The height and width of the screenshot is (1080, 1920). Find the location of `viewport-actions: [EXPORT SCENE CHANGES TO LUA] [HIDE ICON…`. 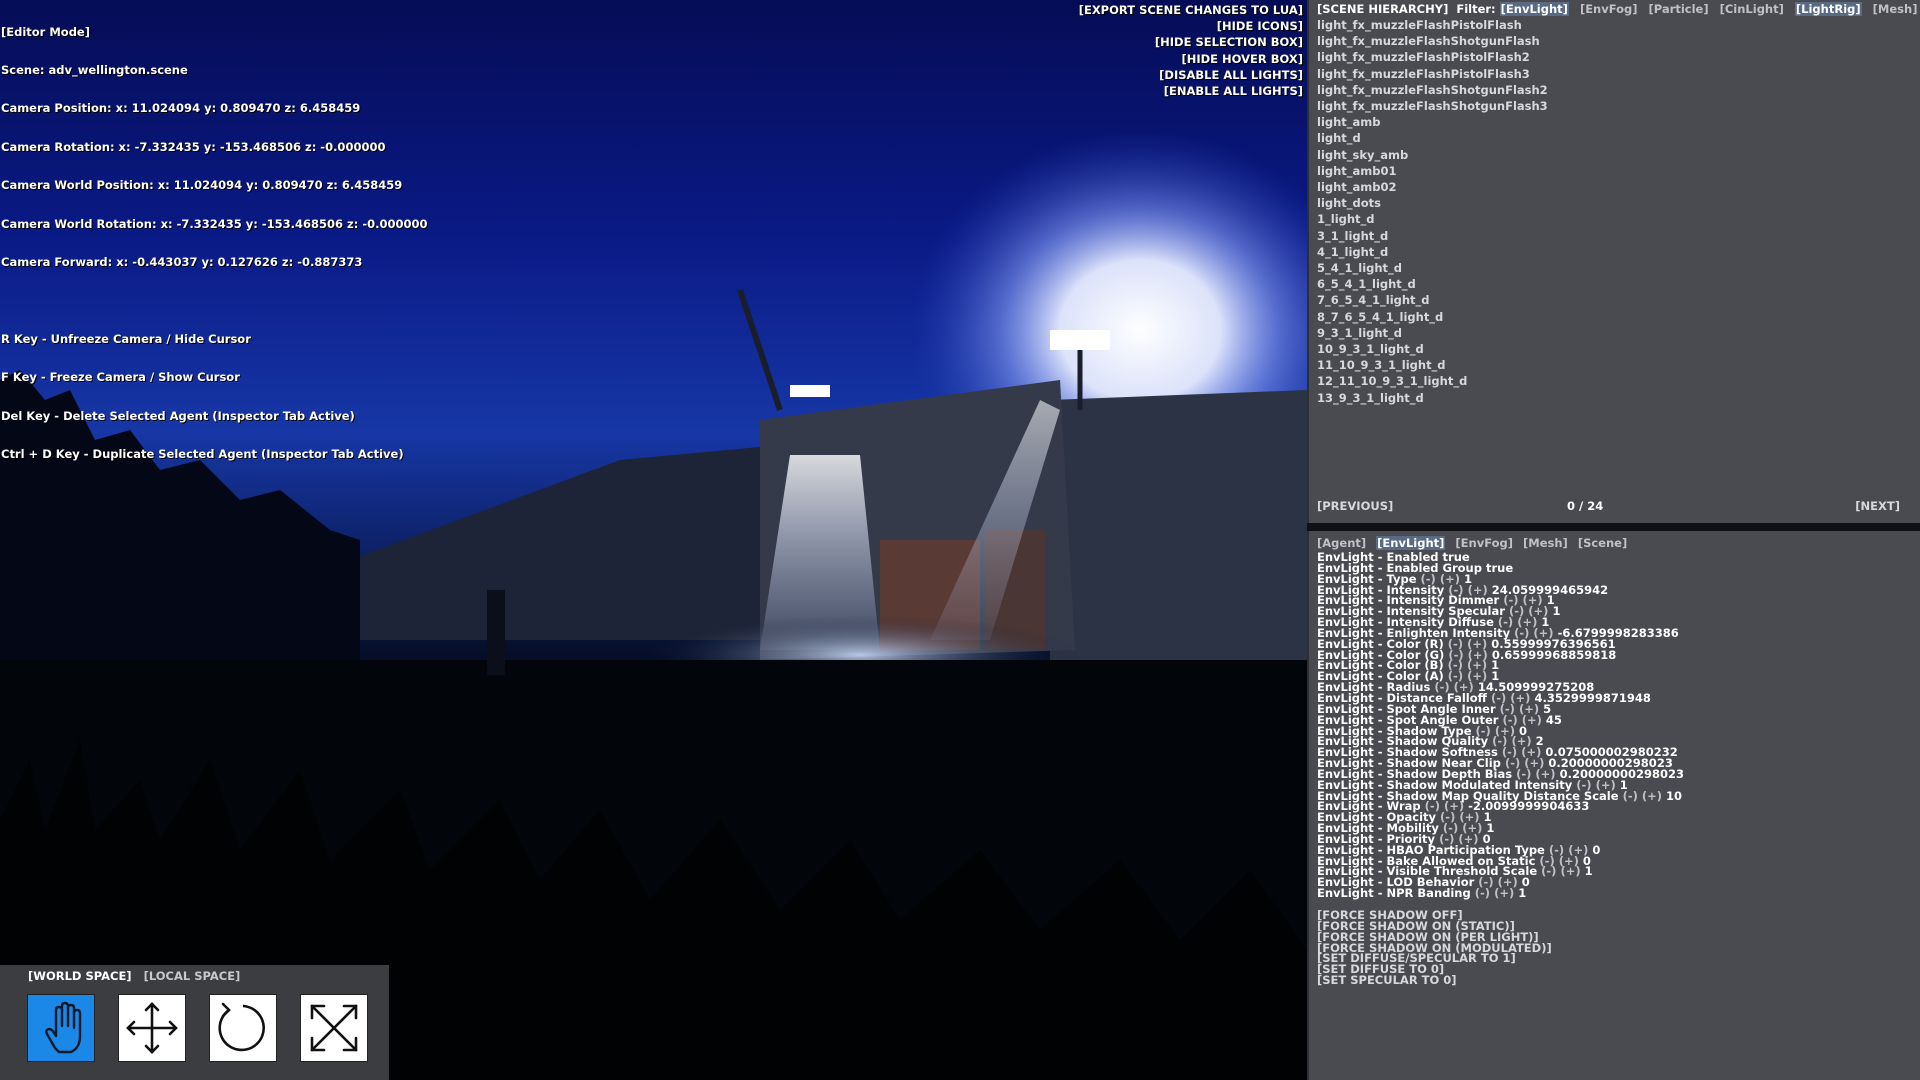

viewport-actions: [EXPORT SCENE CHANGES TO LUA] [HIDE ICON… is located at coordinates (1191, 50).